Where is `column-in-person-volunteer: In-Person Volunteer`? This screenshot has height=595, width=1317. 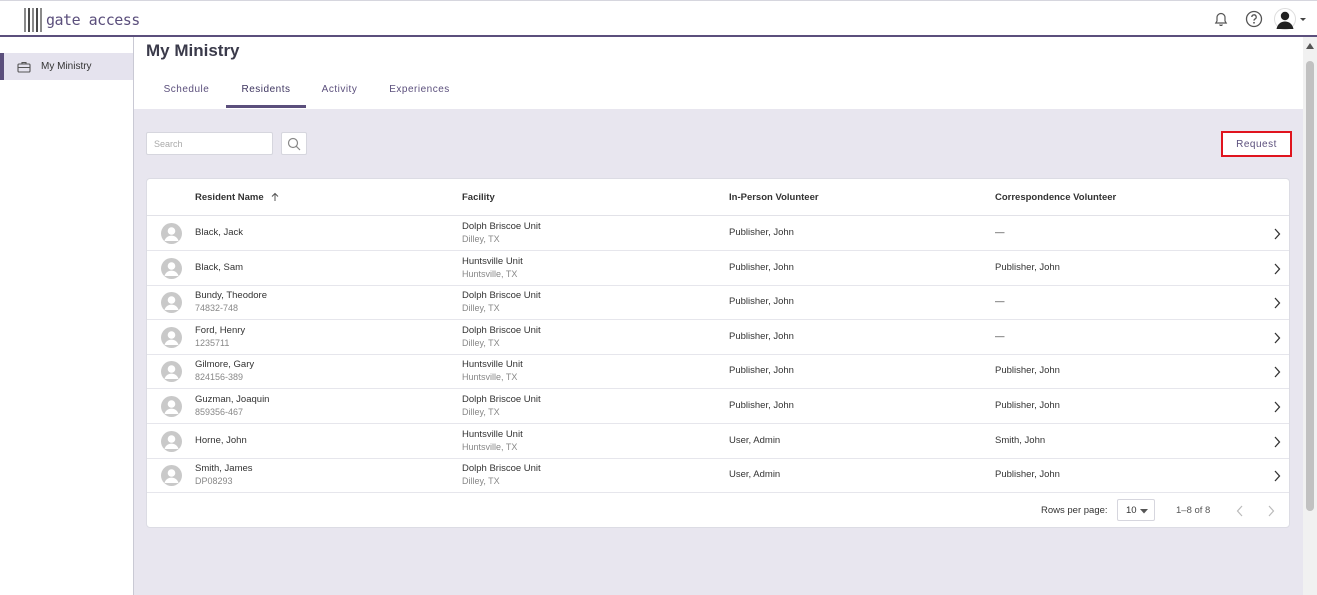
column-in-person-volunteer: In-Person Volunteer is located at coordinates (774, 197).